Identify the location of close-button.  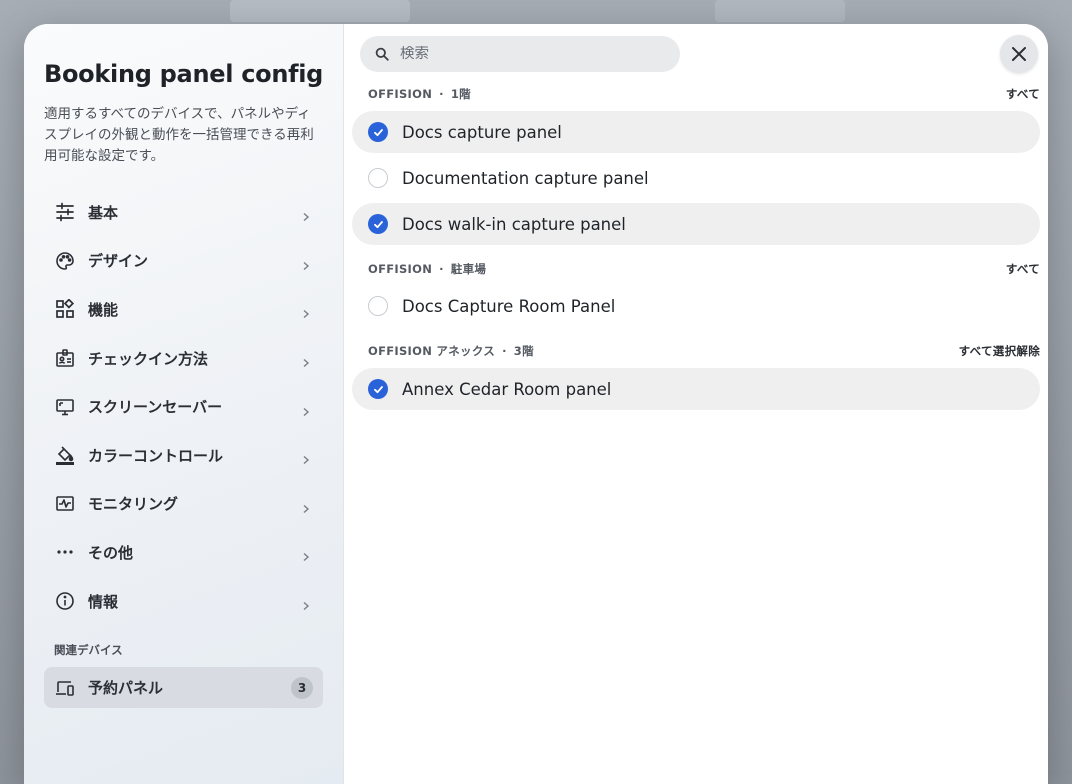
(1019, 54).